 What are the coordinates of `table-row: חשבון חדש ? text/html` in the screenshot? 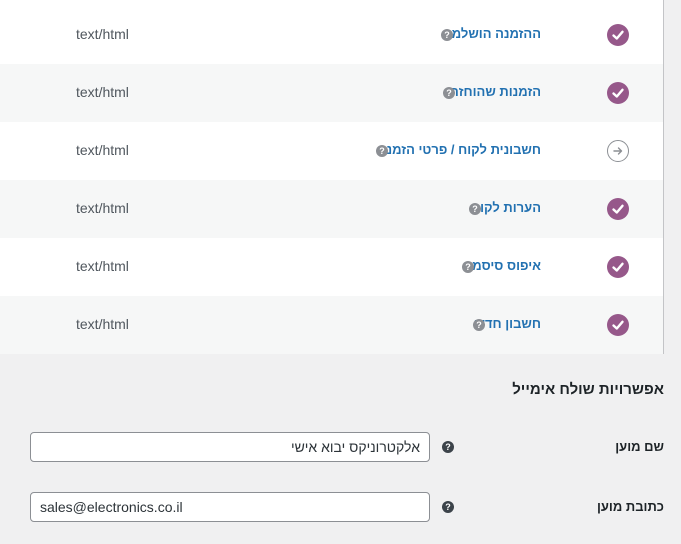 It's located at (331, 325).